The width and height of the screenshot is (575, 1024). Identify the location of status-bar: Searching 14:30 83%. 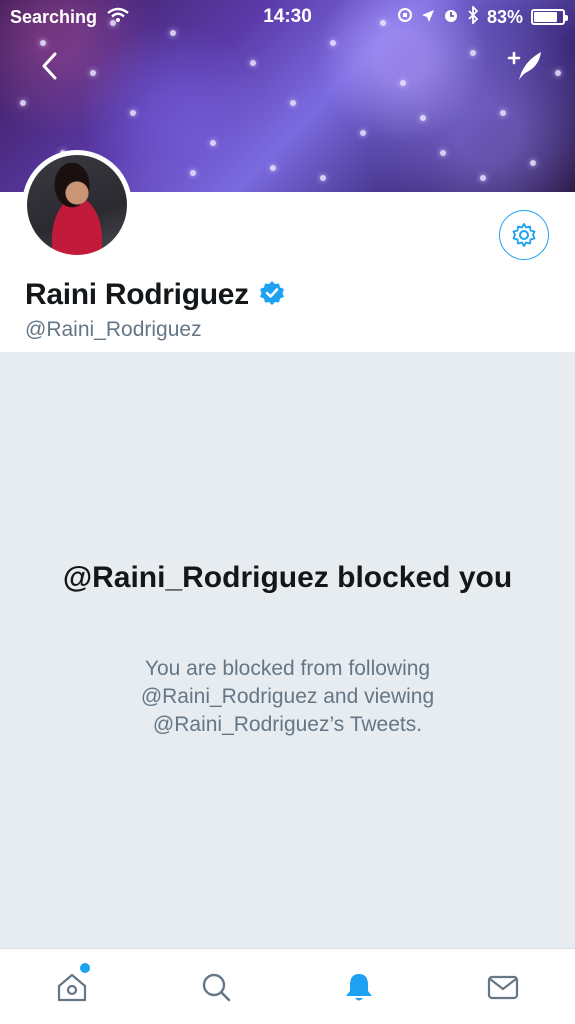
(287, 17).